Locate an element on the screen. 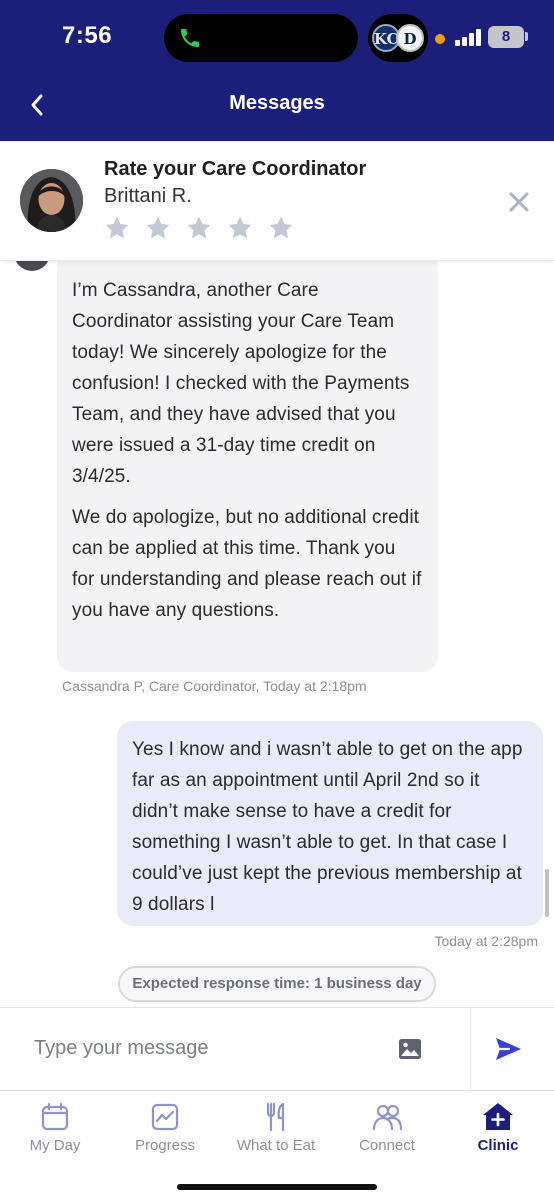 The width and height of the screenshot is (554, 1200). team-logo-kc-text: KC is located at coordinates (386, 39).